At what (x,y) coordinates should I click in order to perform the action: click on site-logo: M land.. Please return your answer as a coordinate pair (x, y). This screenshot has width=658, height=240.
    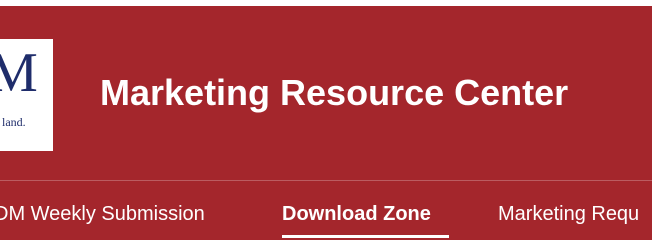
    Looking at the image, I should click on (26, 95).